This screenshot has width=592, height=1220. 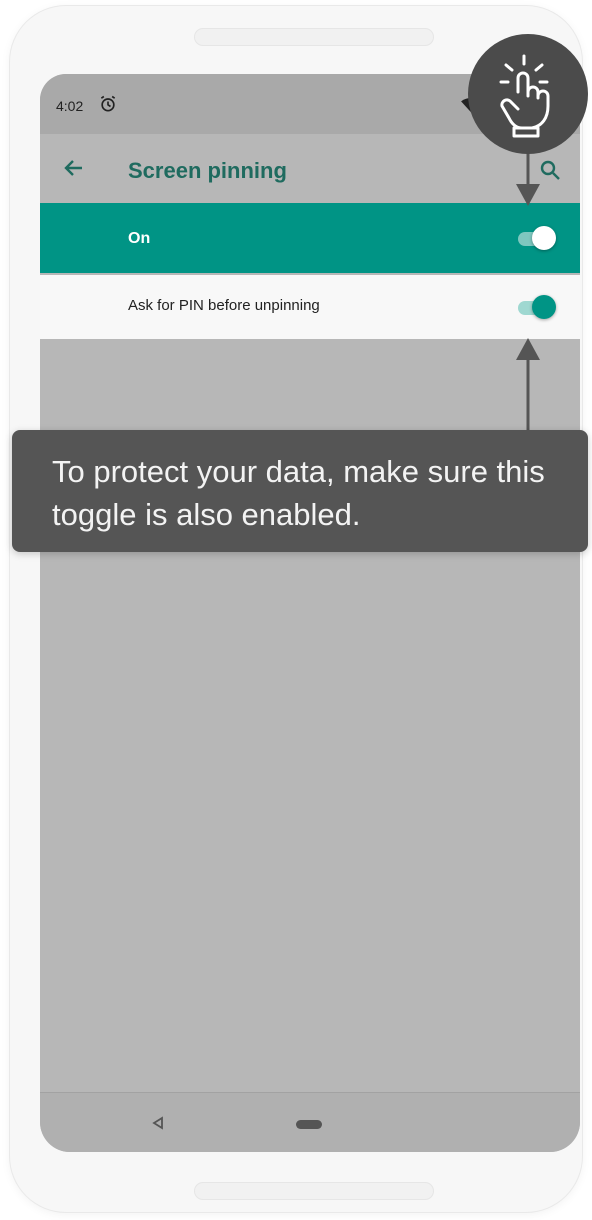 I want to click on search-icon, so click(x=550, y=170).